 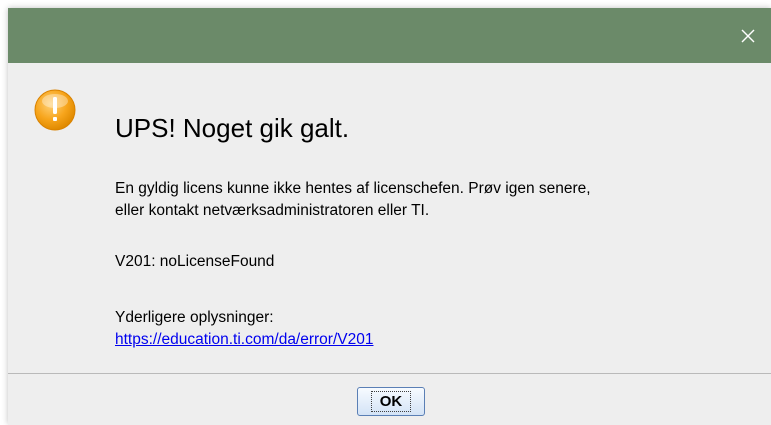 What do you see at coordinates (195, 261) in the screenshot?
I see `error-code: V201: noLicenseFound` at bounding box center [195, 261].